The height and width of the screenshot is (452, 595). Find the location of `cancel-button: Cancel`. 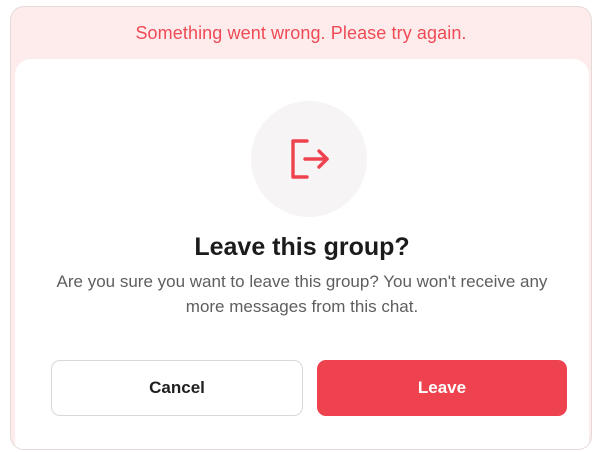

cancel-button: Cancel is located at coordinates (177, 388).